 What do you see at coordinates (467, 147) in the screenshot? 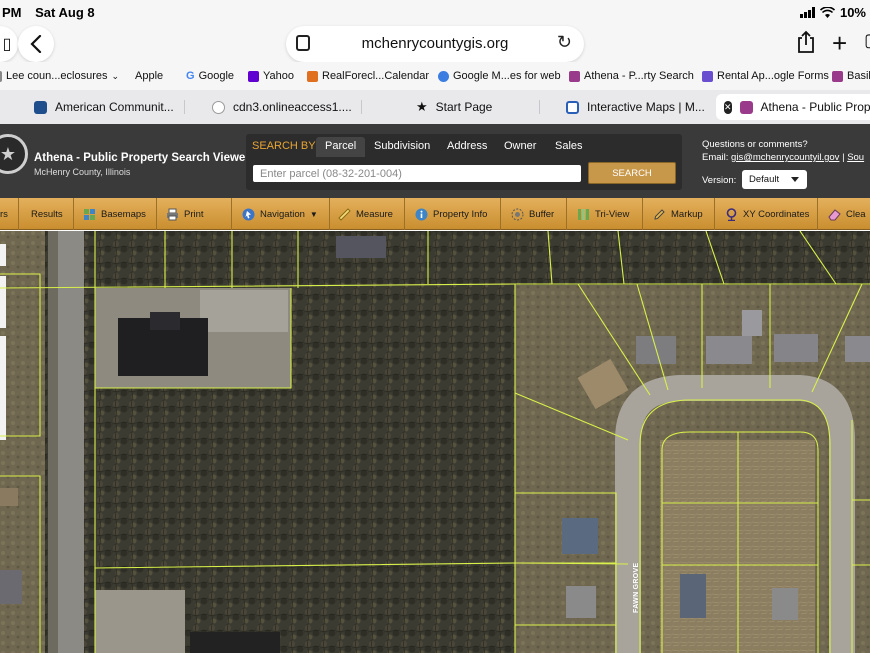
I see `search-tab-address: Address` at bounding box center [467, 147].